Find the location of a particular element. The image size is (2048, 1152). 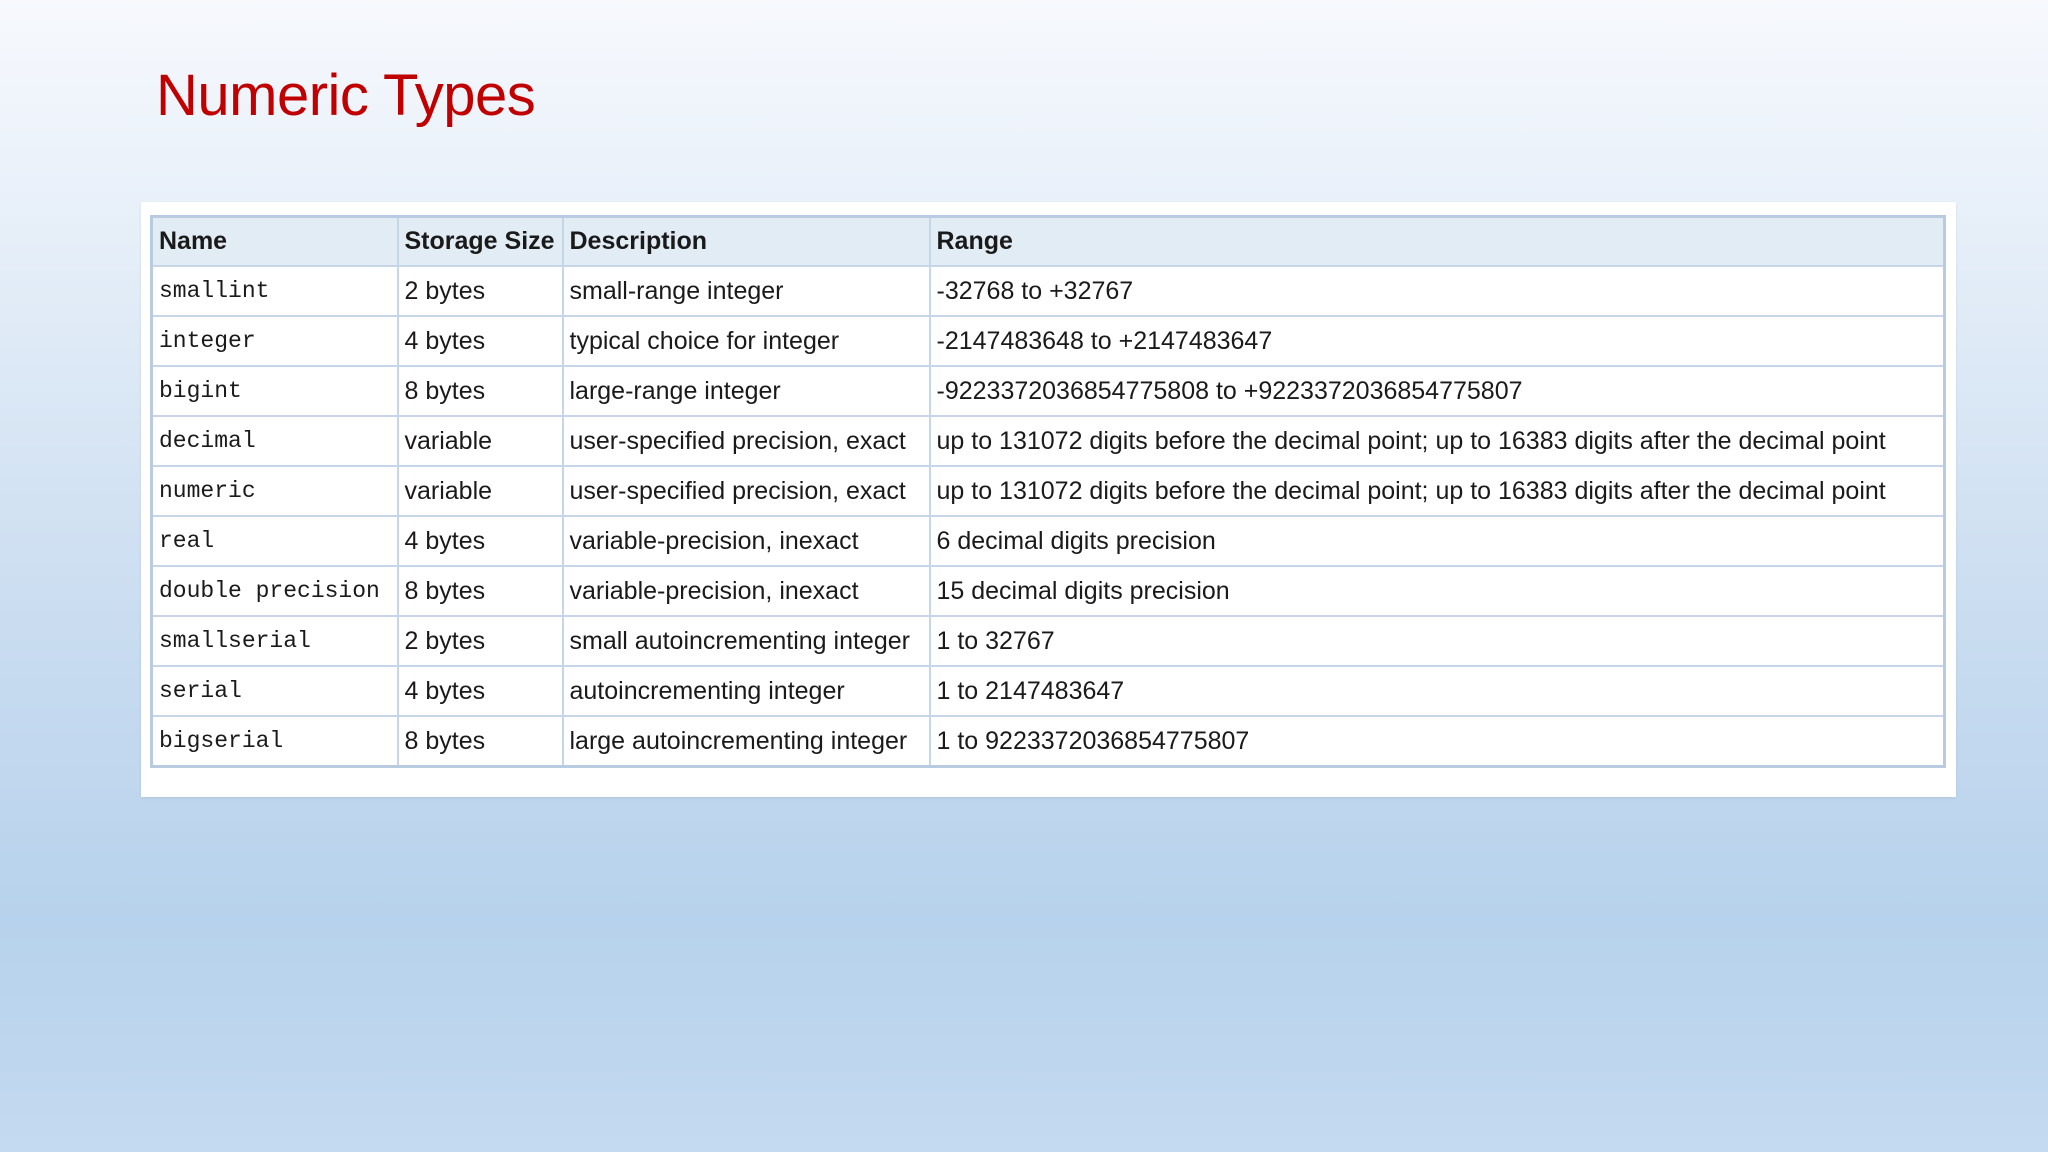

header-storage-size: Storage Size is located at coordinates (480, 241).